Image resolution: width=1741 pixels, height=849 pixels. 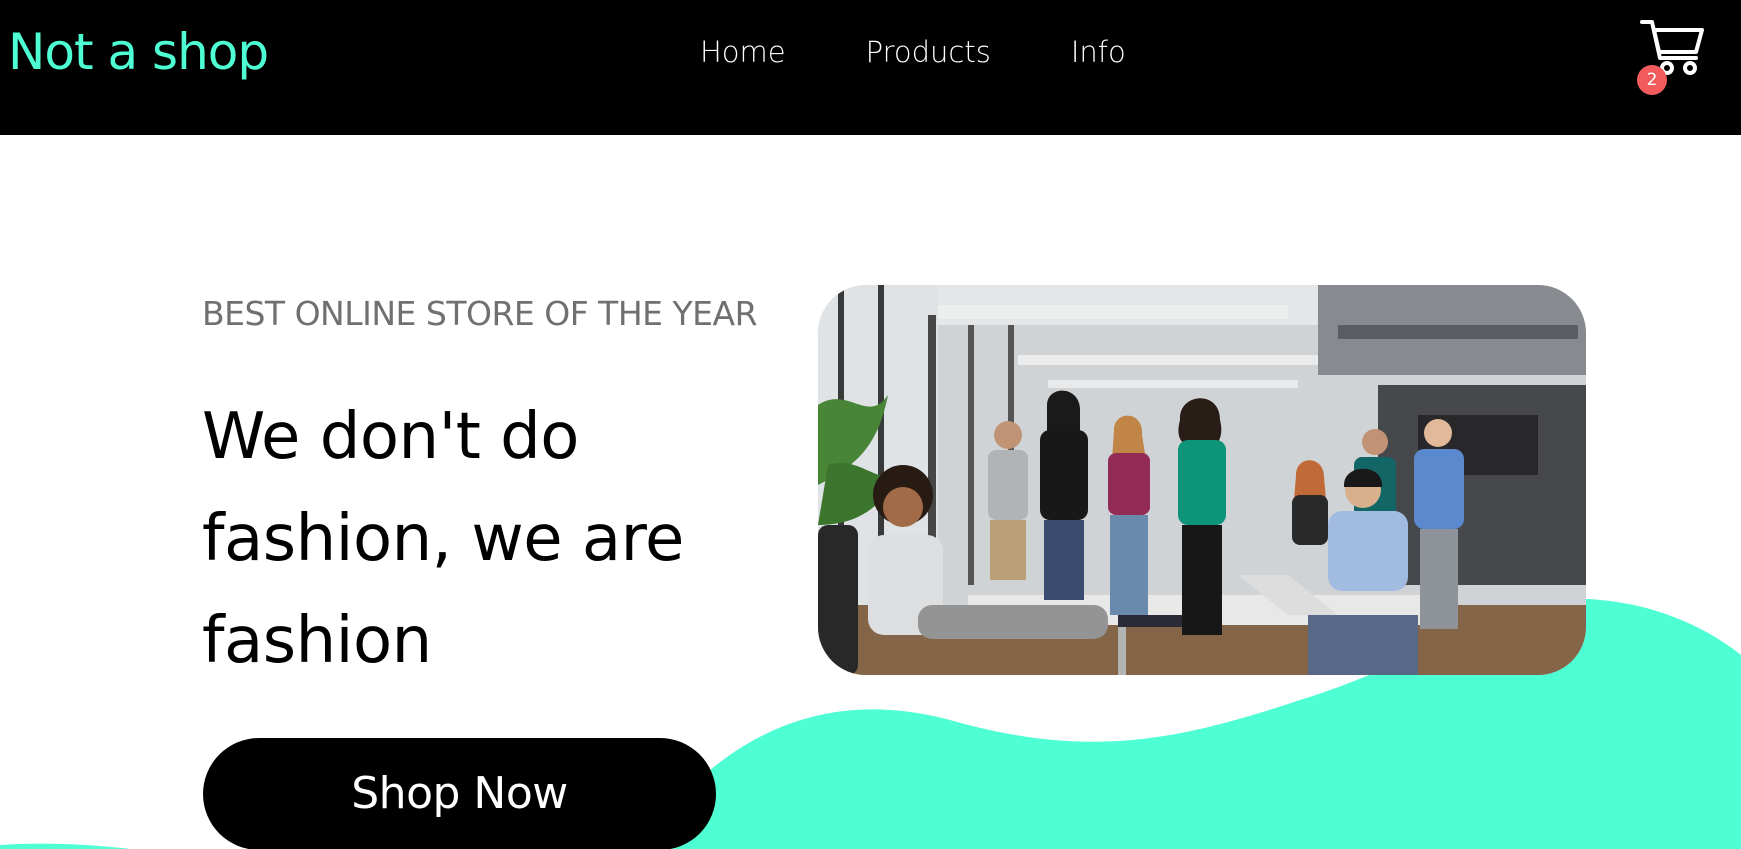 What do you see at coordinates (480, 313) in the screenshot?
I see `hero-eyebrow: BEST ONLINE STORE OF THE YEAR` at bounding box center [480, 313].